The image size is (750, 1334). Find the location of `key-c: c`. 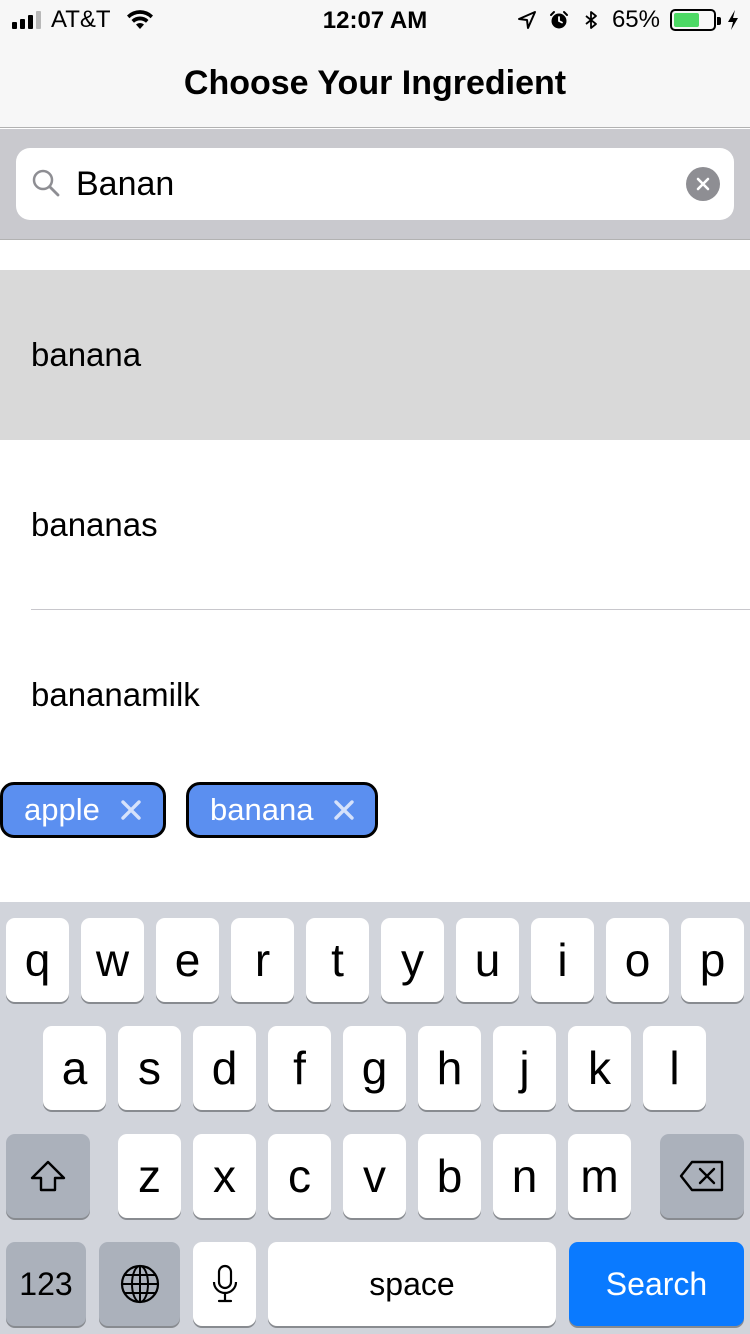

key-c: c is located at coordinates (299, 1176).